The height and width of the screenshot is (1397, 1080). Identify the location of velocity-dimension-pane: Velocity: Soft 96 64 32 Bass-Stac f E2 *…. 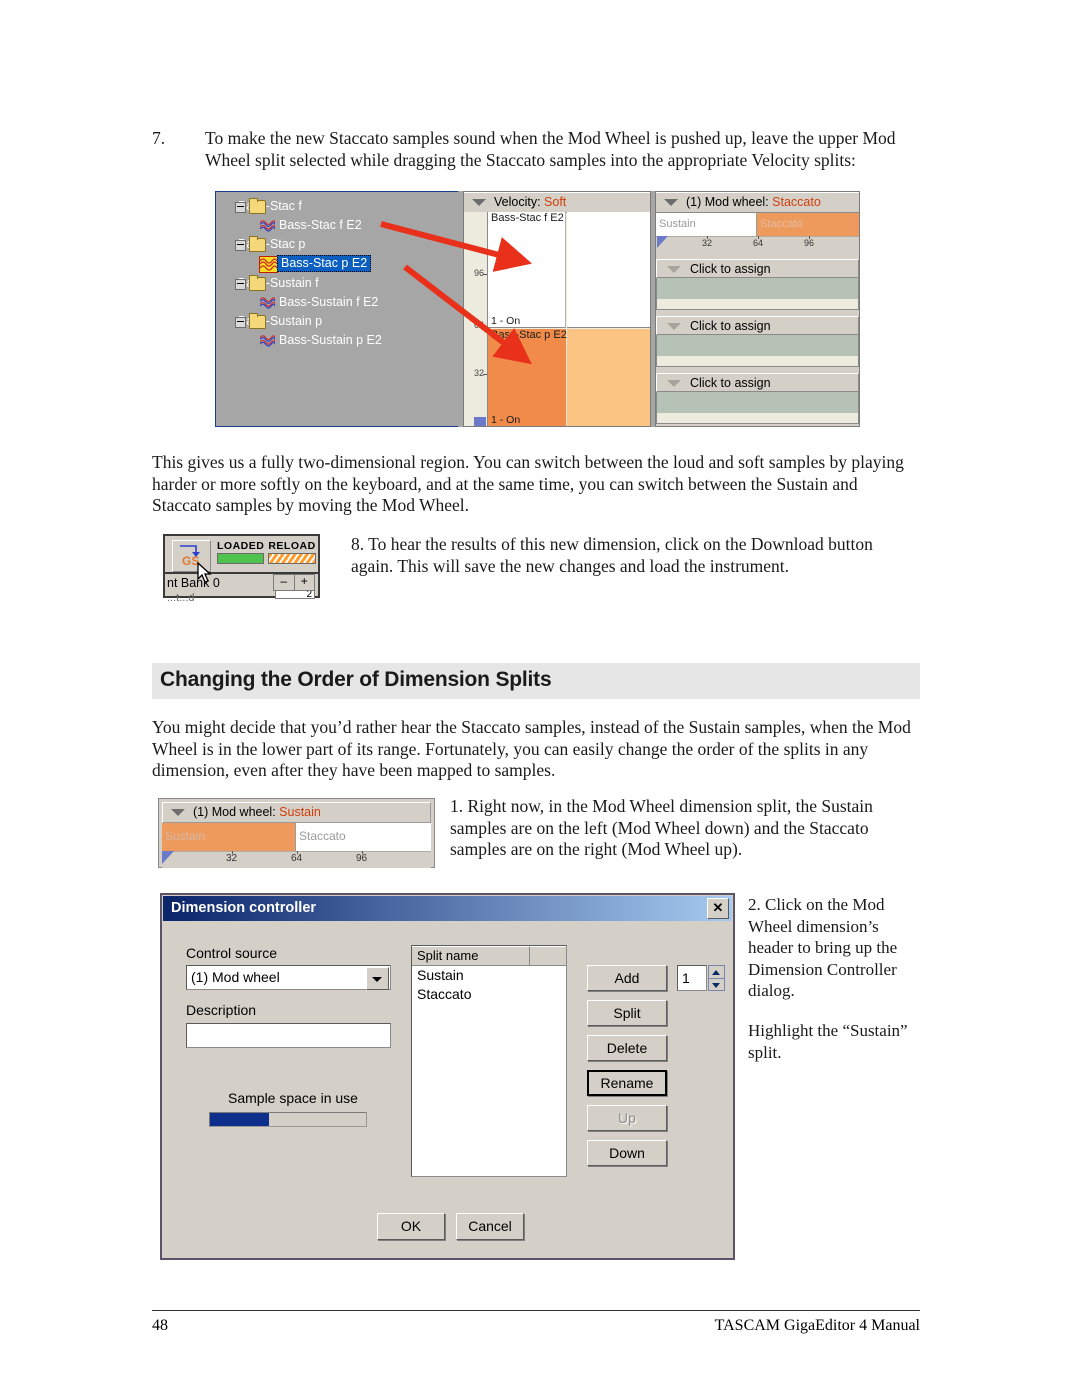
(557, 309).